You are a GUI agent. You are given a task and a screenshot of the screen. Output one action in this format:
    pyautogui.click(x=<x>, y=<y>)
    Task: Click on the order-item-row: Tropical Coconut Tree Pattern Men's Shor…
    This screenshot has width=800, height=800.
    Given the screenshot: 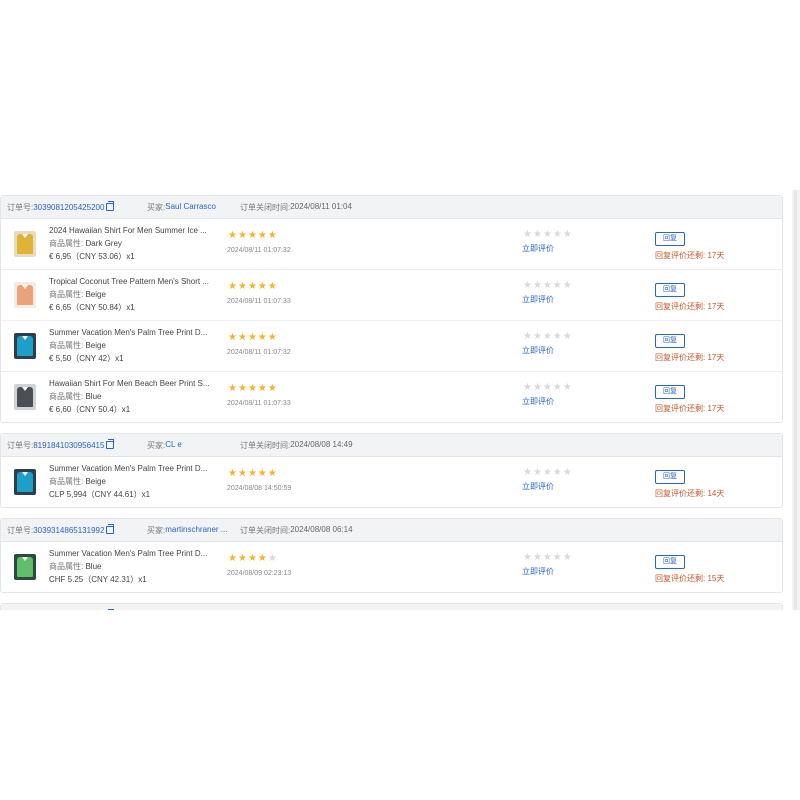 What is the action you would take?
    pyautogui.click(x=391, y=295)
    